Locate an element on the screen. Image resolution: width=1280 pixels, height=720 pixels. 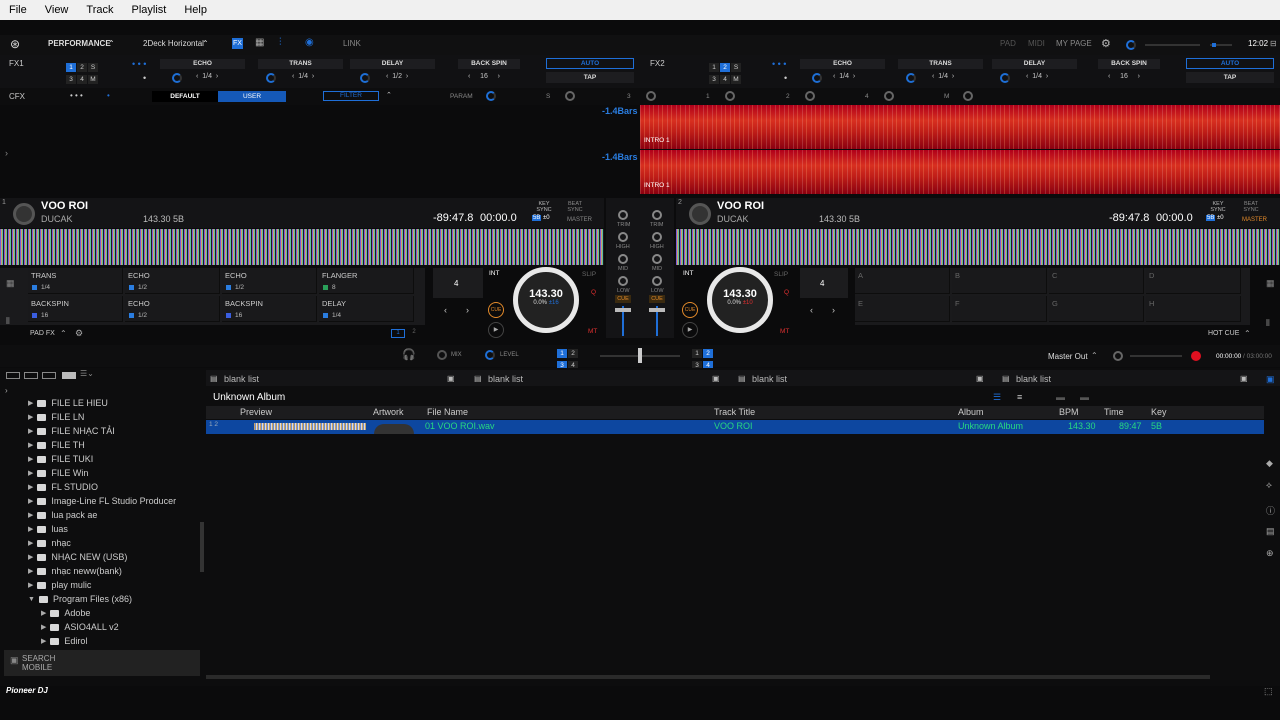
deck1-loop-double-icon: › is located at coordinates (467, 310).